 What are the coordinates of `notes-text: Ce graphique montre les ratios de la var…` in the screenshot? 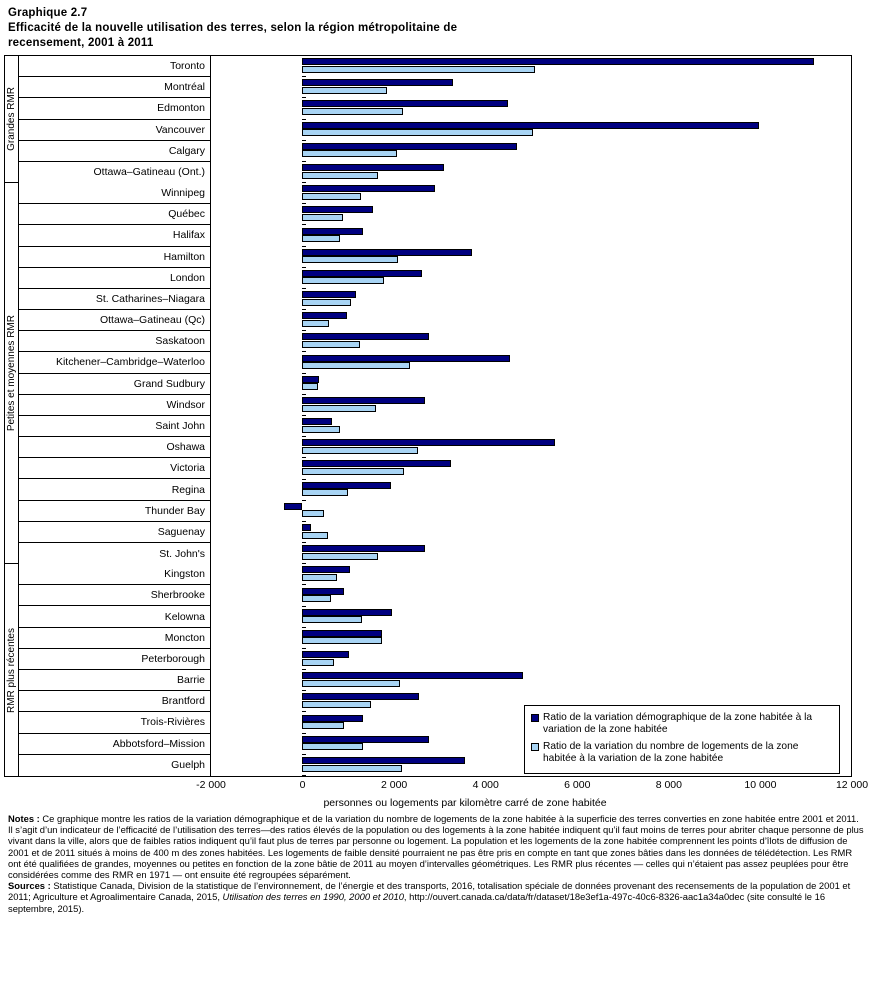 It's located at (436, 847).